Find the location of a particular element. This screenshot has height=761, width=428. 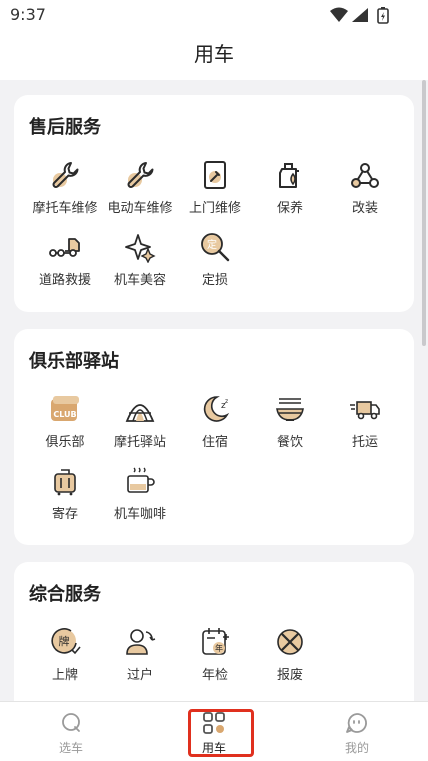

service-road-rescue: 道路救援 is located at coordinates (65, 265).